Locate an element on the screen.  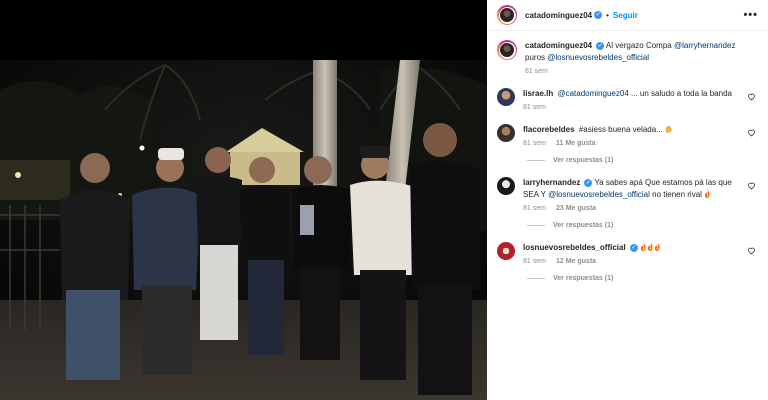
comment-likes: 11 Me gusta is located at coordinates (576, 143).